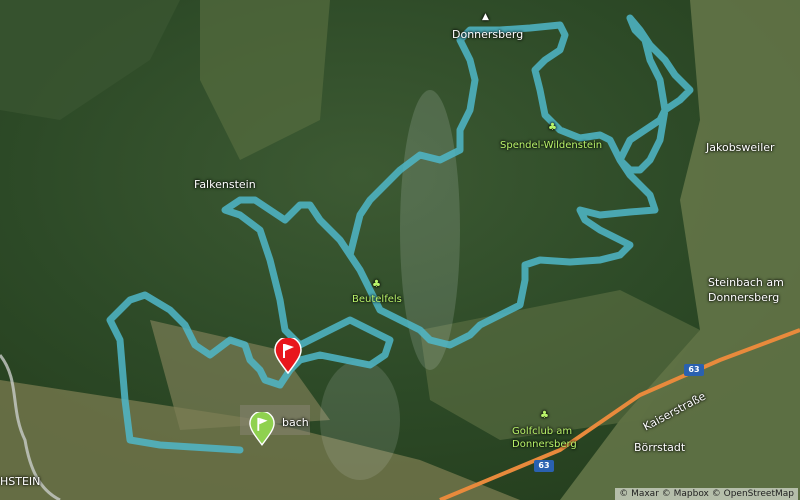 Image resolution: width=800 pixels, height=500 pixels. What do you see at coordinates (744, 297) in the screenshot?
I see `place-label-steinbach-line2: Donnersberg` at bounding box center [744, 297].